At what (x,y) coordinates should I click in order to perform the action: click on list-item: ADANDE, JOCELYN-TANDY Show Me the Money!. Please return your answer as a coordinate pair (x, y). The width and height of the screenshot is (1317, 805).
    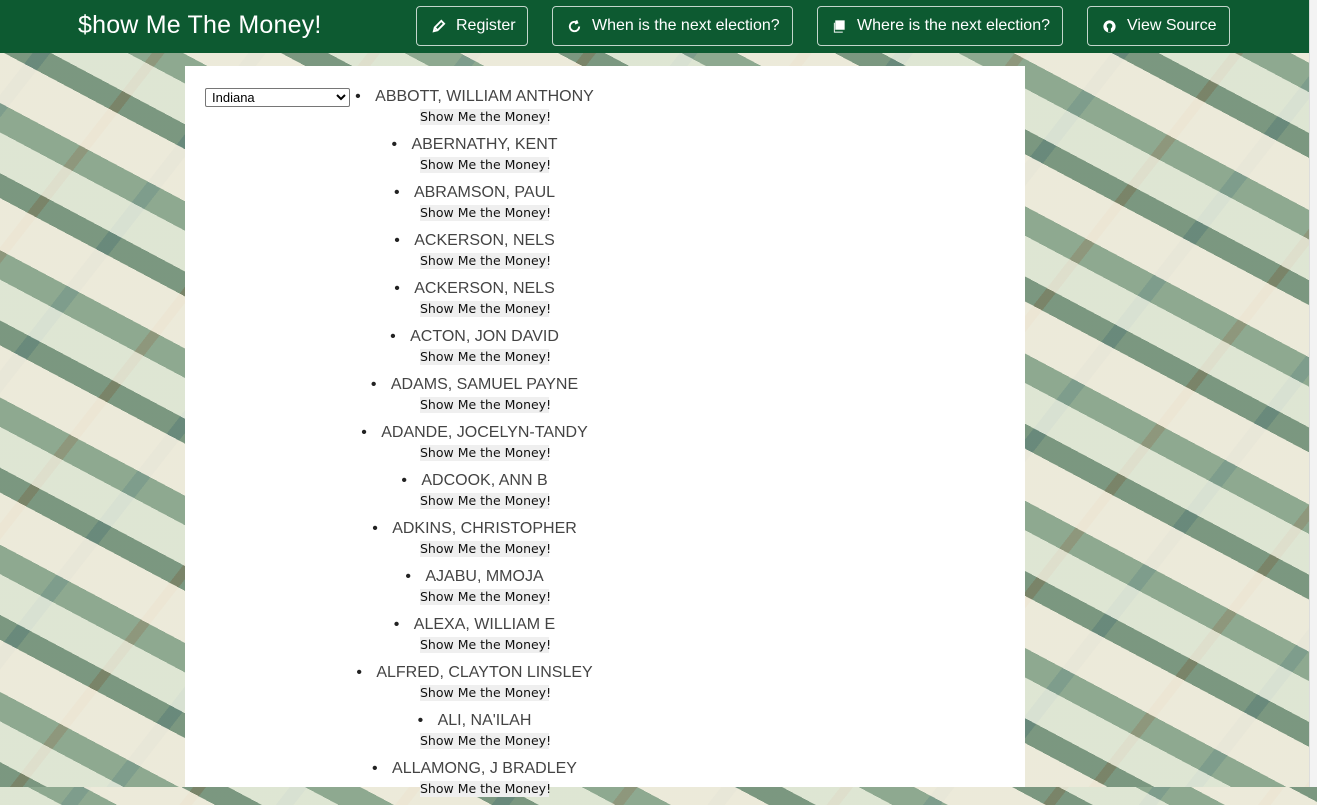
    Looking at the image, I should click on (477, 445).